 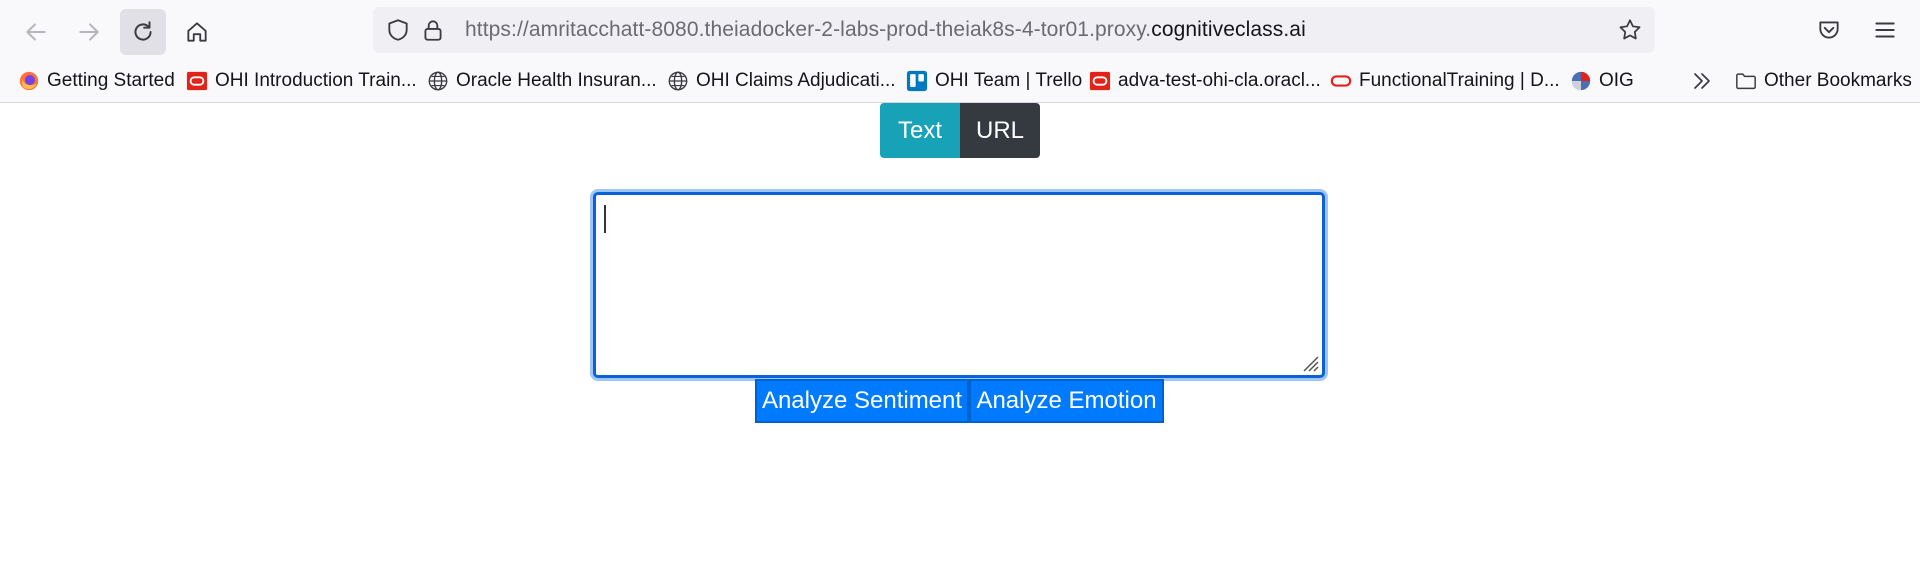 I want to click on oig-icon, so click(x=1581, y=81).